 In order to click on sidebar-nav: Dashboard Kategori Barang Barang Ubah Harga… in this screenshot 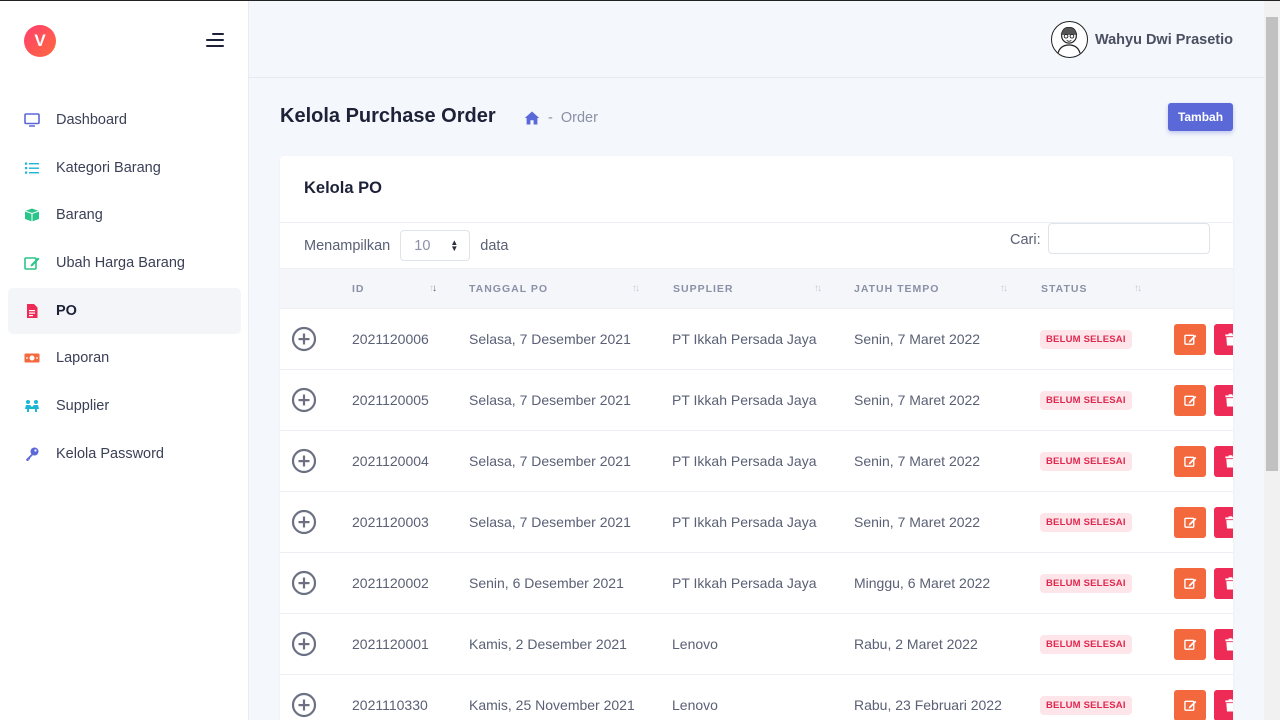, I will do `click(124, 288)`.